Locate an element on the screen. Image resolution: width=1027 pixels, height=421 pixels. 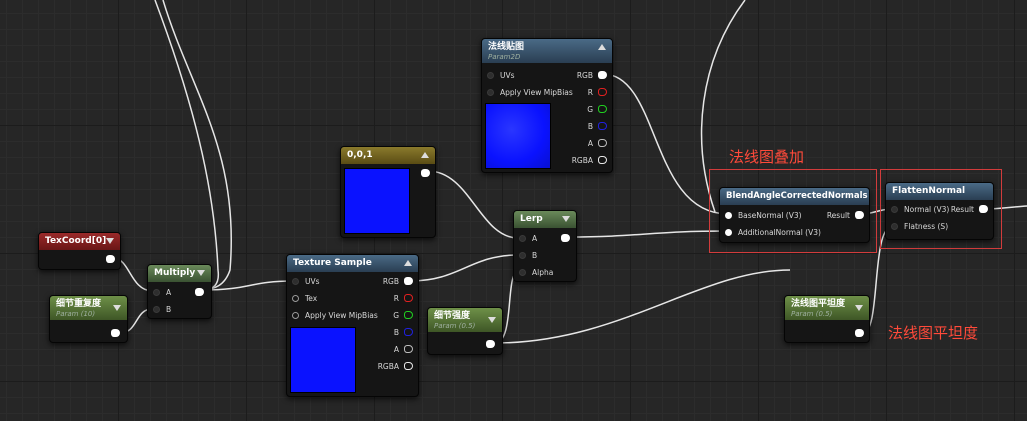
node-subtitle: Param (10) is located at coordinates (76, 314).